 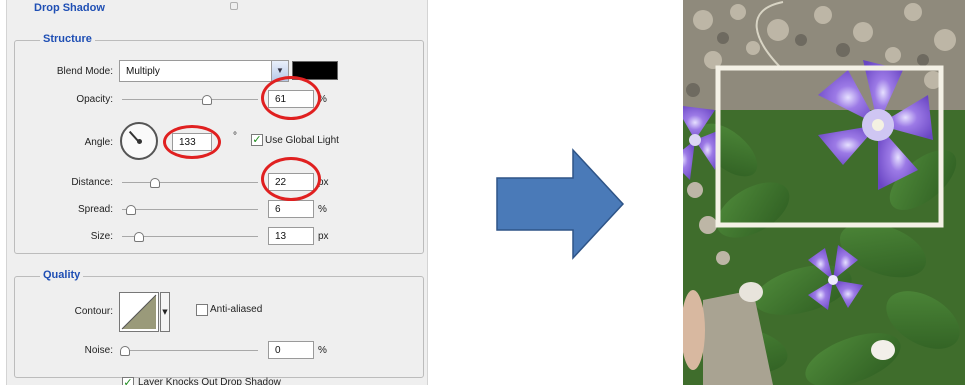 I want to click on quality-group, so click(x=219, y=327).